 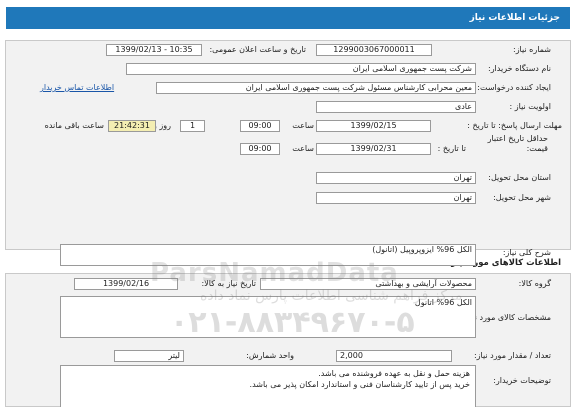 I want to click on page-title: جزئیات اطلاعات نیاز, so click(x=514, y=18).